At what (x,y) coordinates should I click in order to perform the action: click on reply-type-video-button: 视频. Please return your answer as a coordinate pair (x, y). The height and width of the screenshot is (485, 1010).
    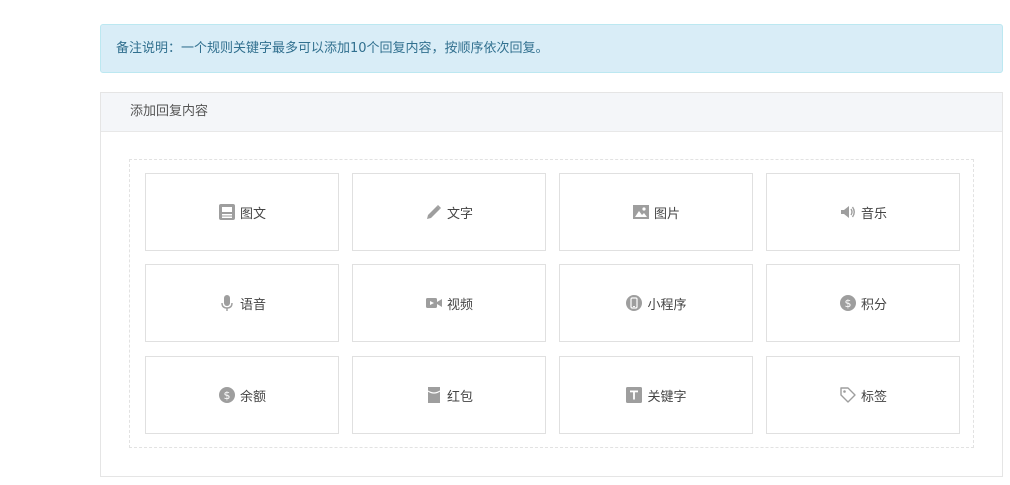
    Looking at the image, I should click on (449, 303).